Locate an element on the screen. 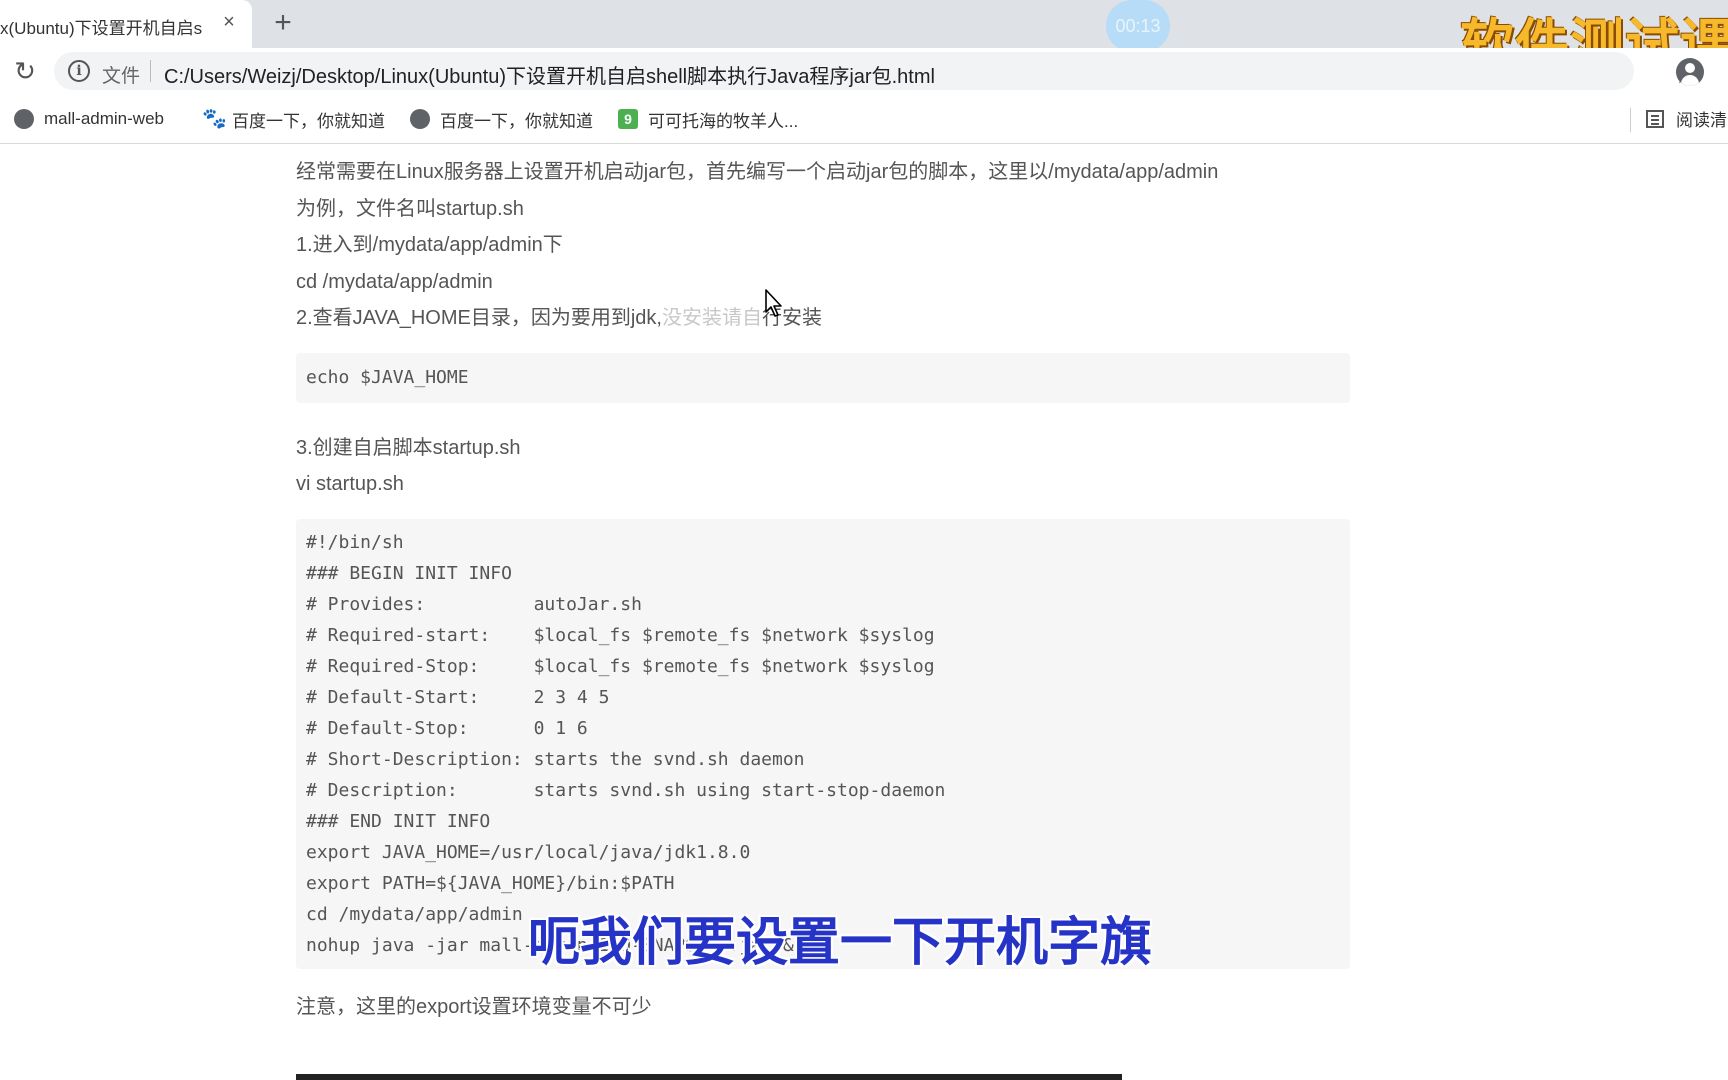 The height and width of the screenshot is (1080, 1728). bookmark-label: mall-admin-web is located at coordinates (104, 118).